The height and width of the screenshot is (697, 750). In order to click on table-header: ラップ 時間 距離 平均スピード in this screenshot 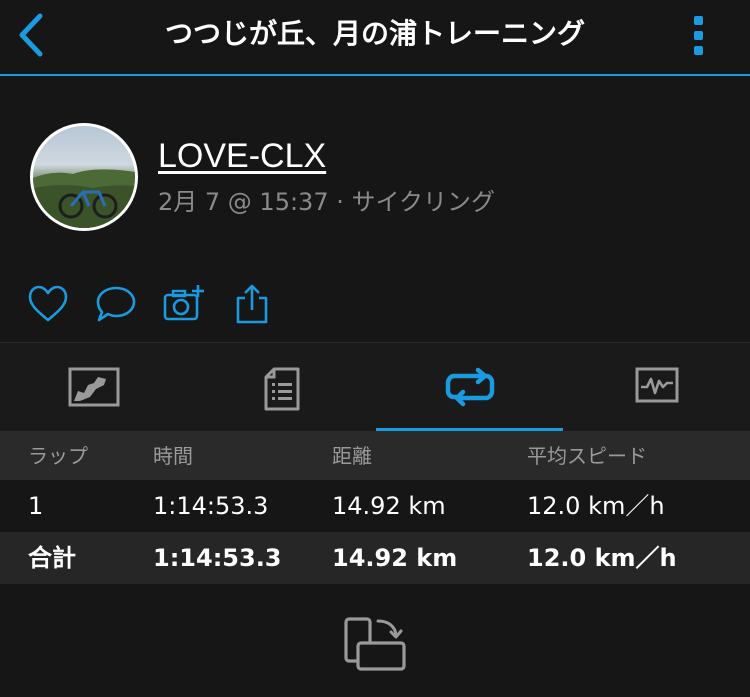, I will do `click(375, 456)`.